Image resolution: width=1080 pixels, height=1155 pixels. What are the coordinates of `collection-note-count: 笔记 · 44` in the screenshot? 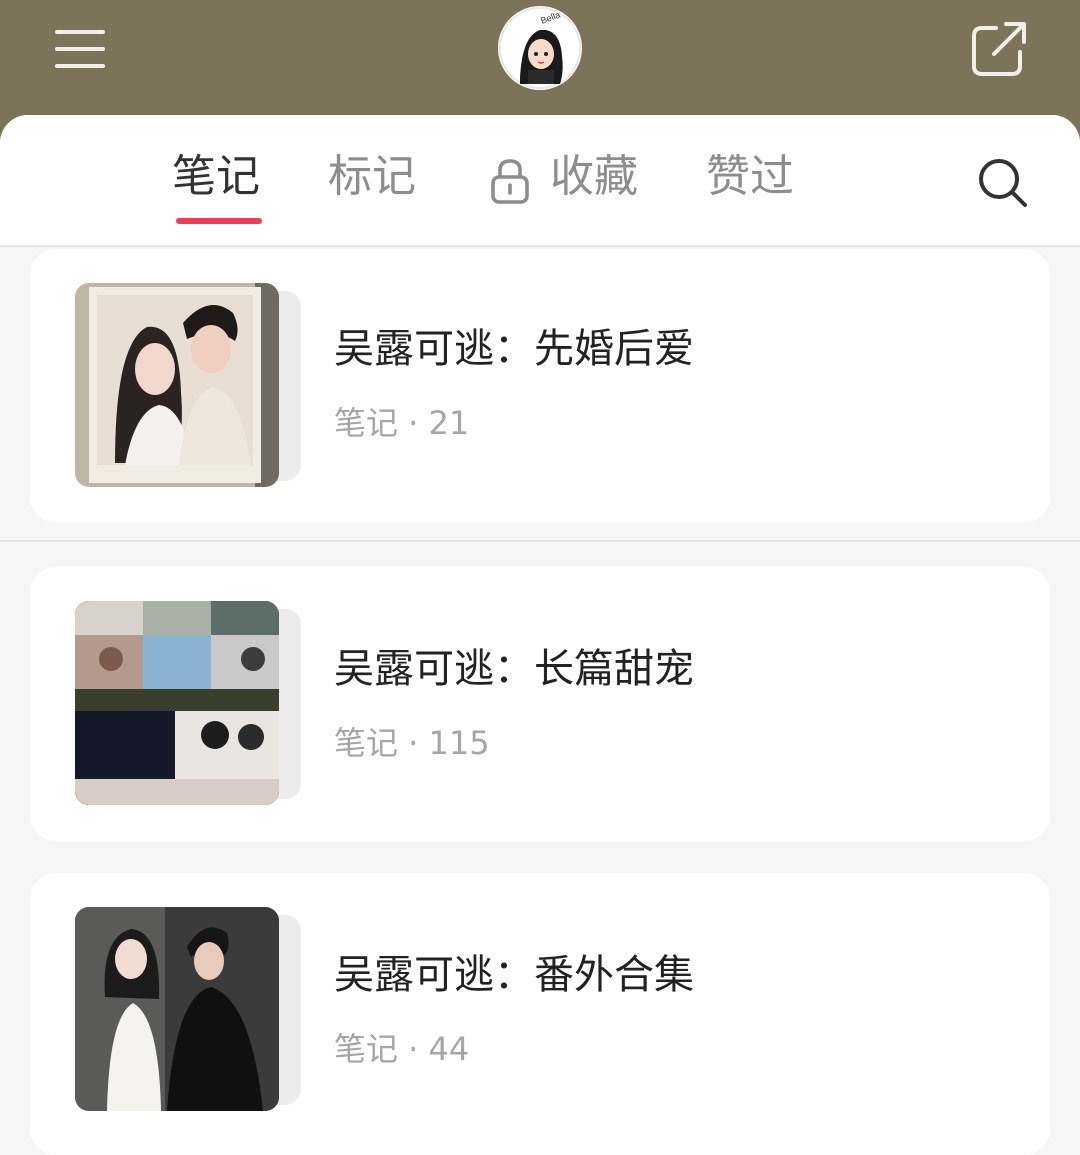 It's located at (402, 1049).